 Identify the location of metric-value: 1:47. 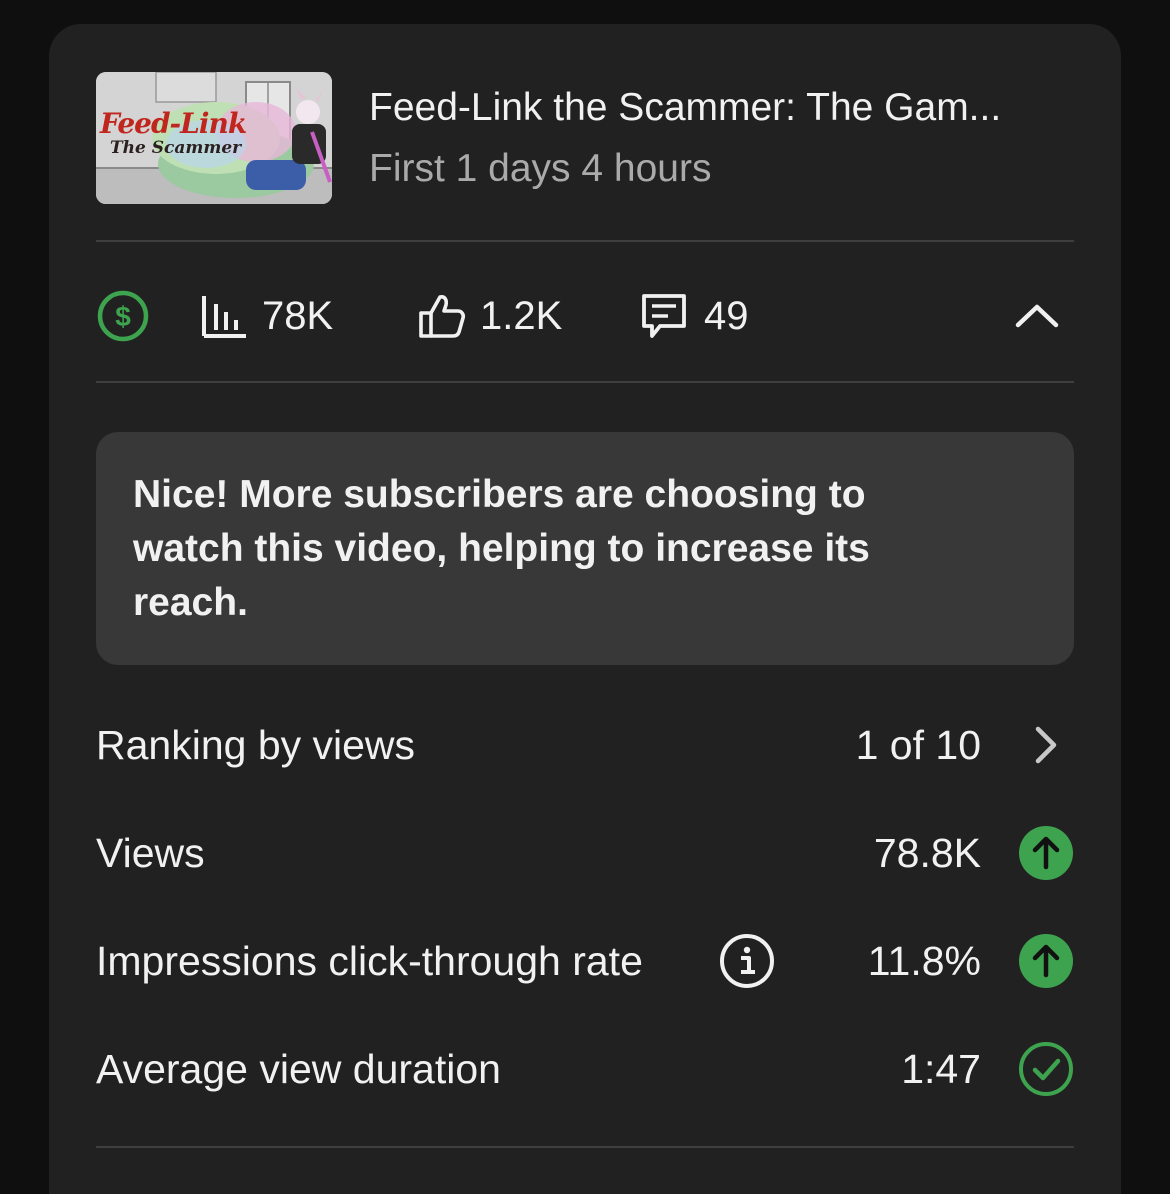
(941, 1069).